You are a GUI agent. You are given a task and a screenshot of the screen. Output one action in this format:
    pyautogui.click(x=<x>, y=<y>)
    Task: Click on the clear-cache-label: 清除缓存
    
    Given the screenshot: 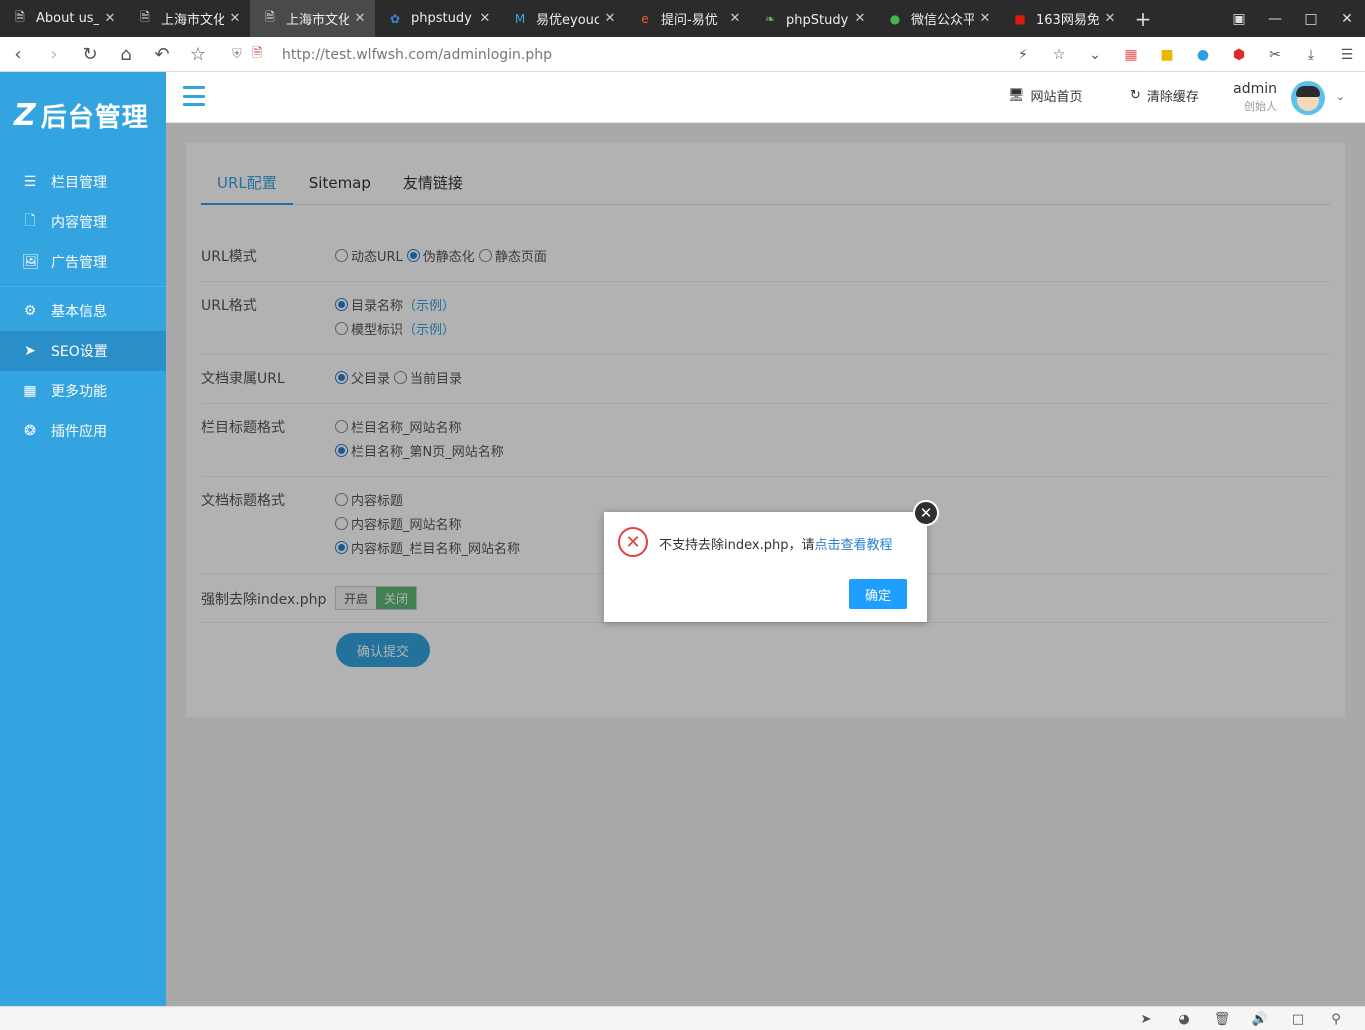 What is the action you would take?
    pyautogui.click(x=1172, y=97)
    